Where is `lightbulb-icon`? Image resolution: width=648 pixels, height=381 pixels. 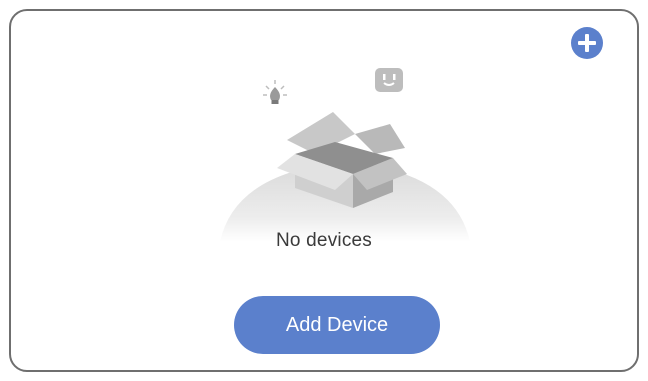 lightbulb-icon is located at coordinates (275, 92).